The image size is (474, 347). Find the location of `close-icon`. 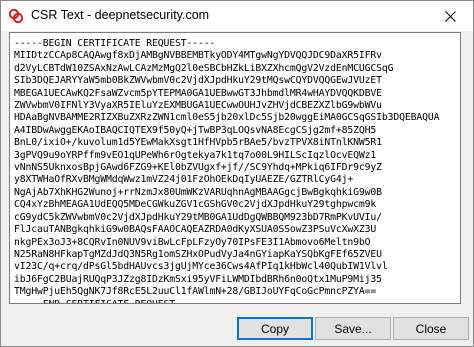

close-icon is located at coordinates (450, 16).